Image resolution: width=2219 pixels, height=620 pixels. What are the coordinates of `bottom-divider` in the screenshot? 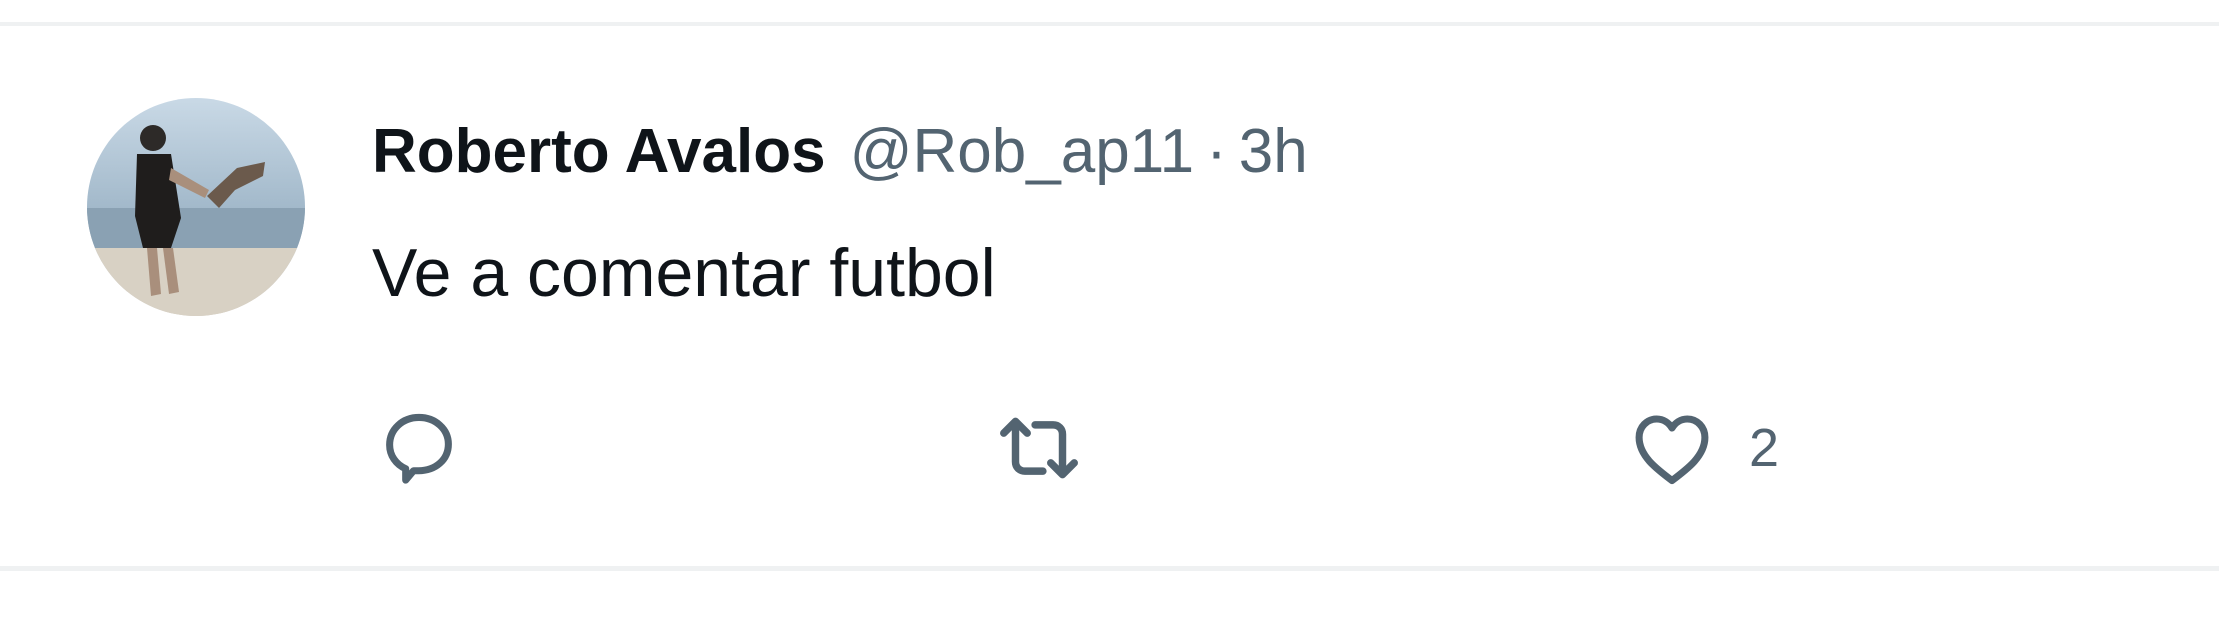 It's located at (1109, 568).